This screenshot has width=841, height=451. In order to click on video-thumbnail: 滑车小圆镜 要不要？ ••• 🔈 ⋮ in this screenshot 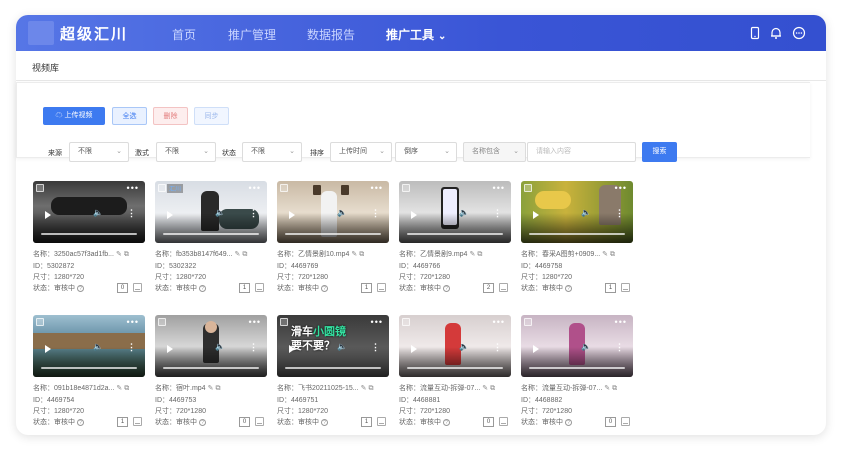, I will do `click(333, 346)`.